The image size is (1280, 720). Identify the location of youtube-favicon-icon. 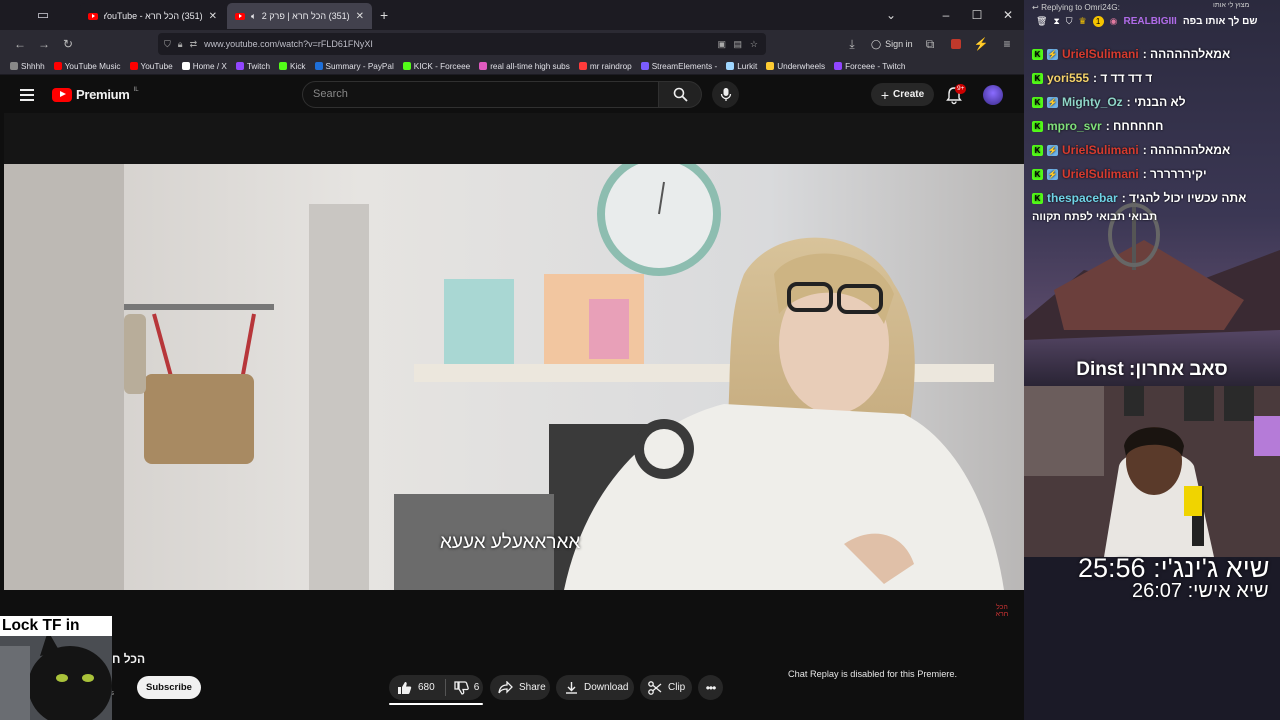
(93, 16).